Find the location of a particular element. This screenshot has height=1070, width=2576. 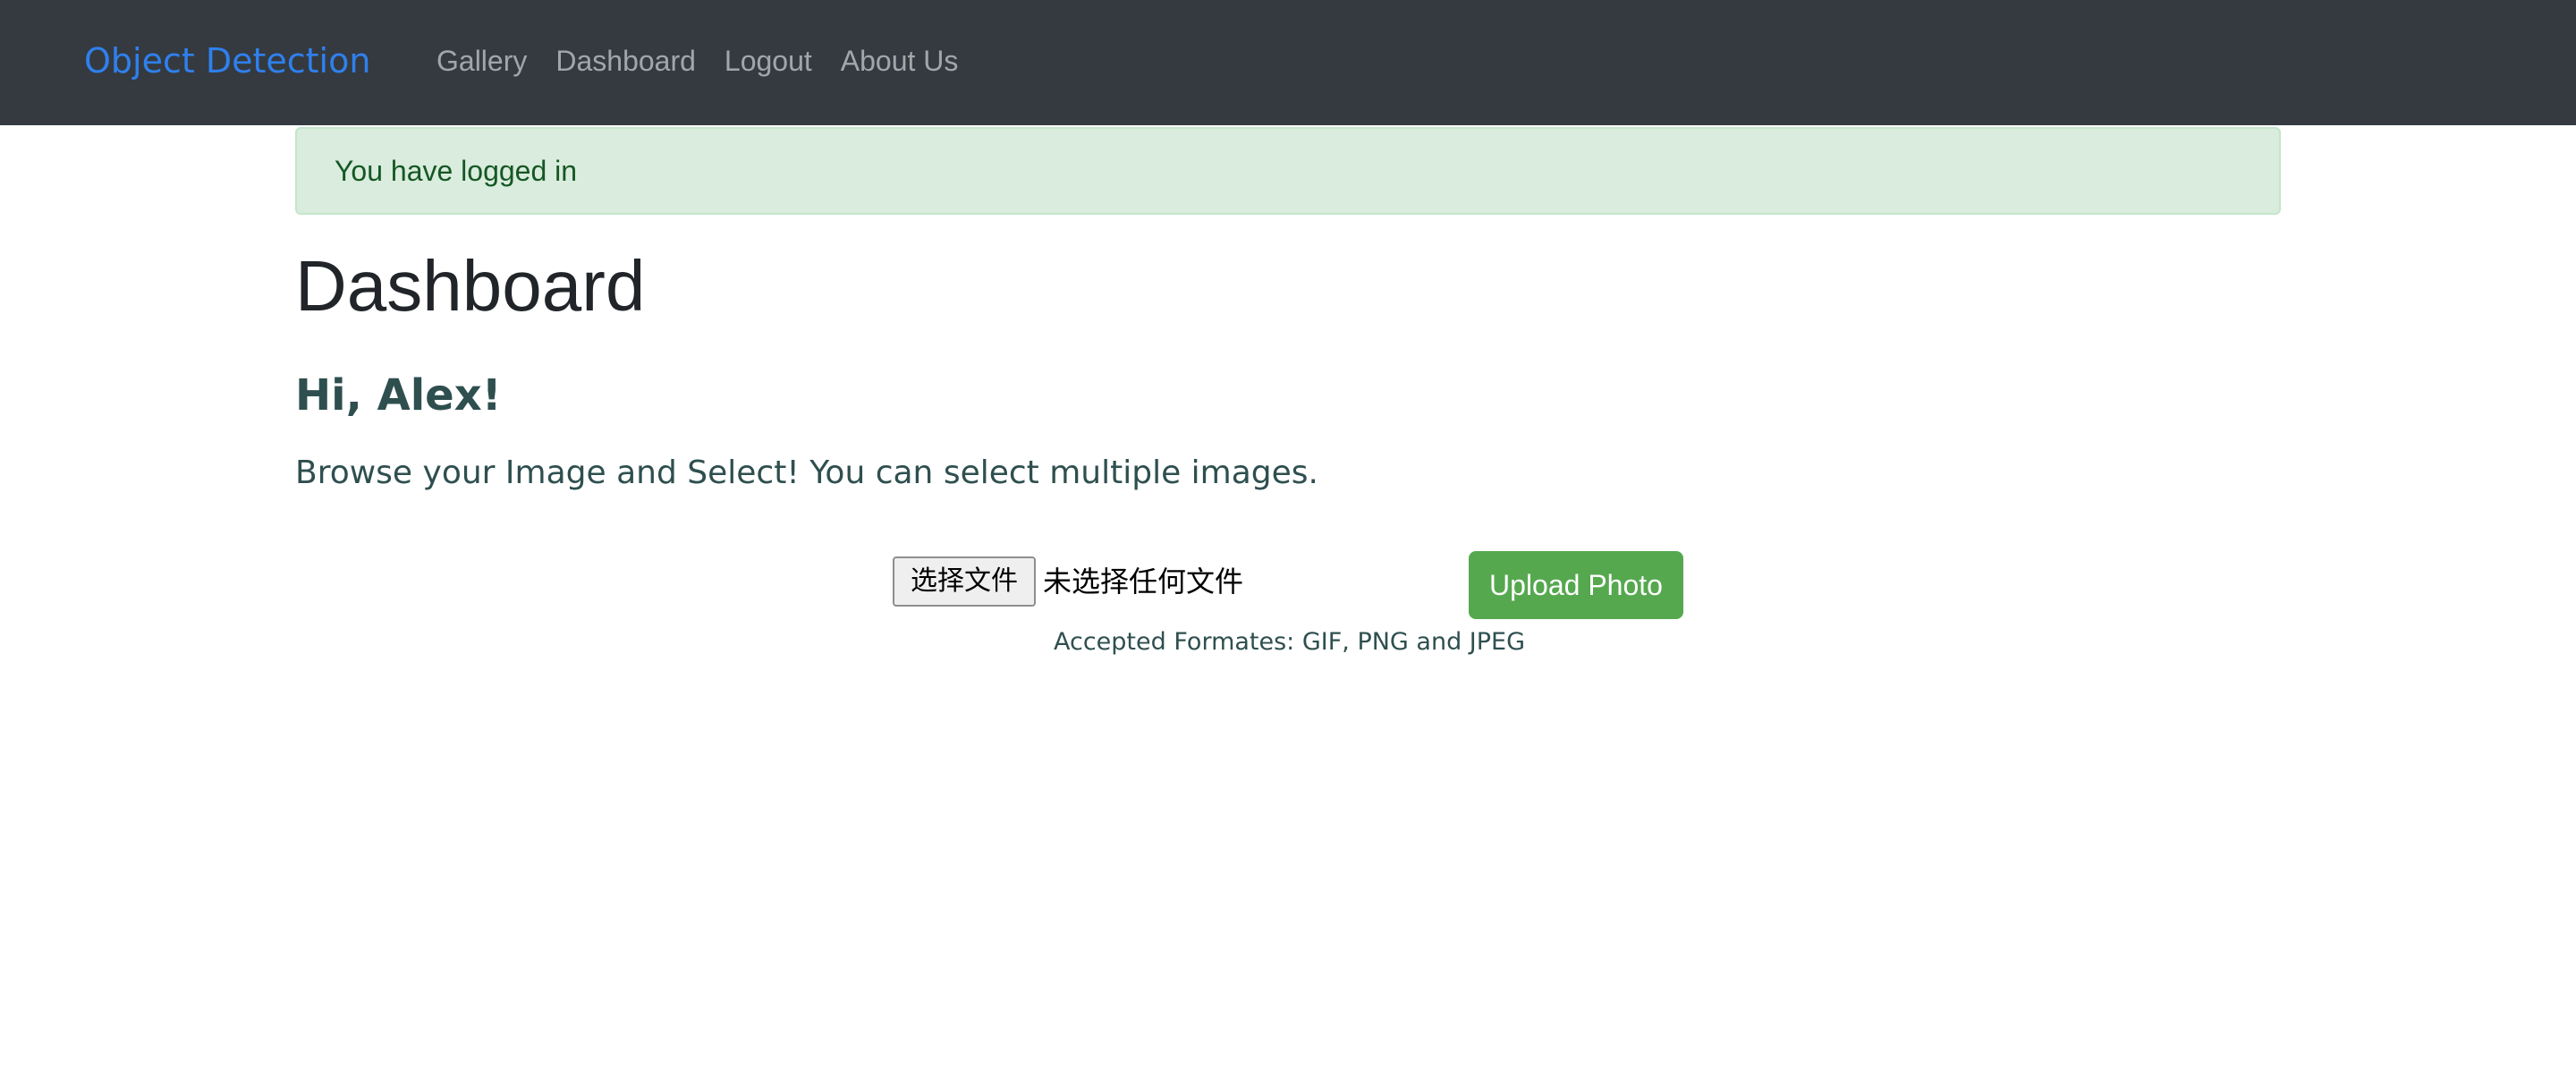

brand-link: Object Detection is located at coordinates (227, 61).